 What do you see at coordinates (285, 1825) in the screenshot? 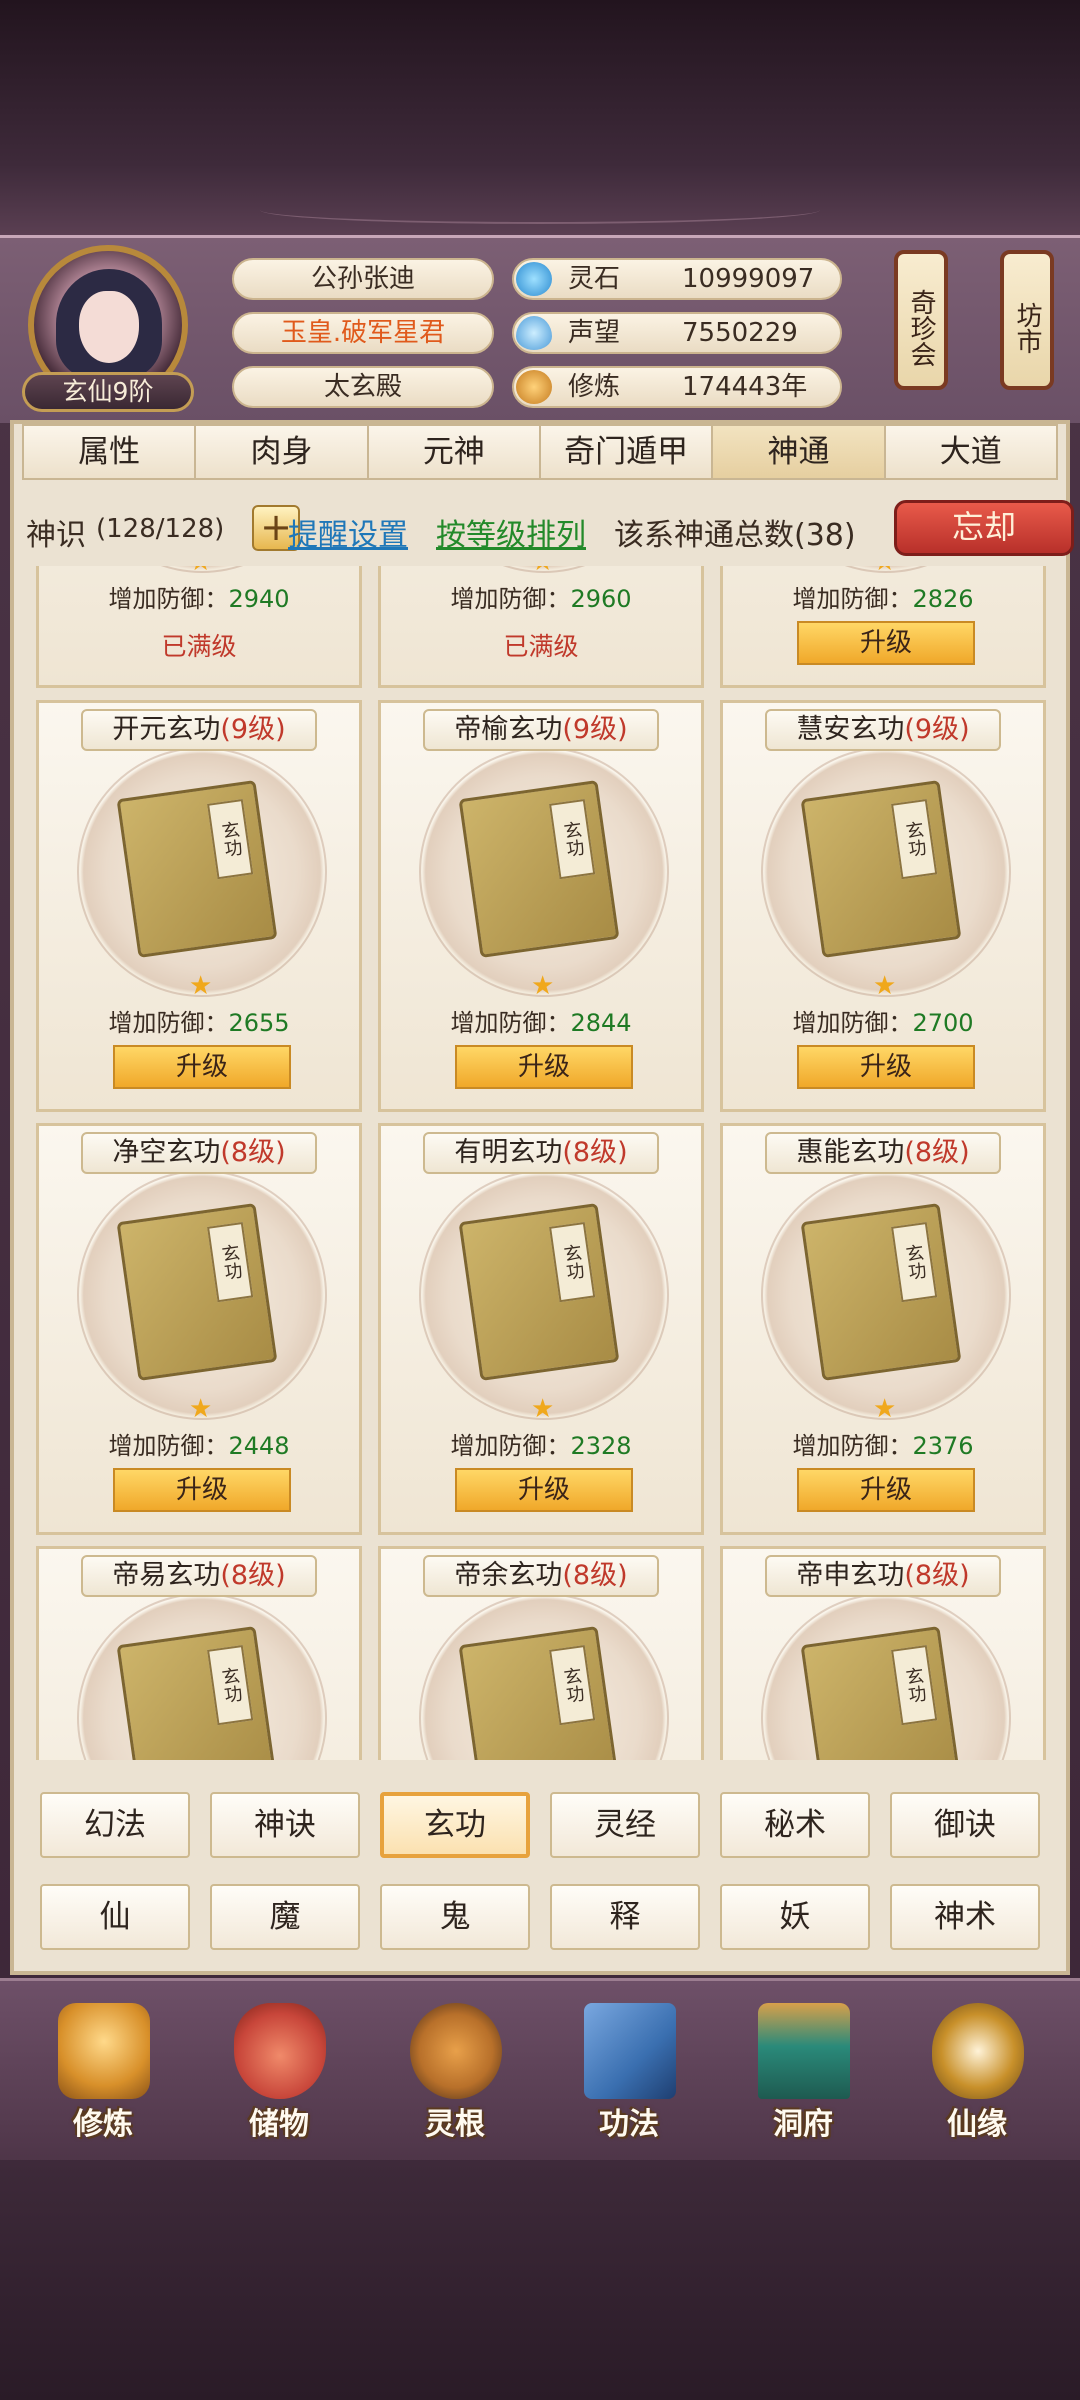
I see `category-divine-art: 神诀` at bounding box center [285, 1825].